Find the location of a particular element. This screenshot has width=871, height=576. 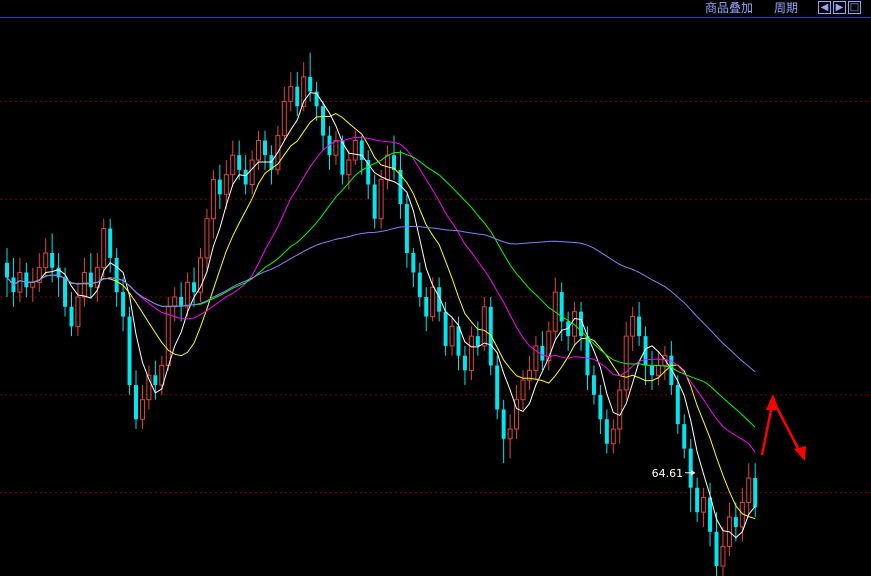

period-button: 周期 is located at coordinates (786, 8).